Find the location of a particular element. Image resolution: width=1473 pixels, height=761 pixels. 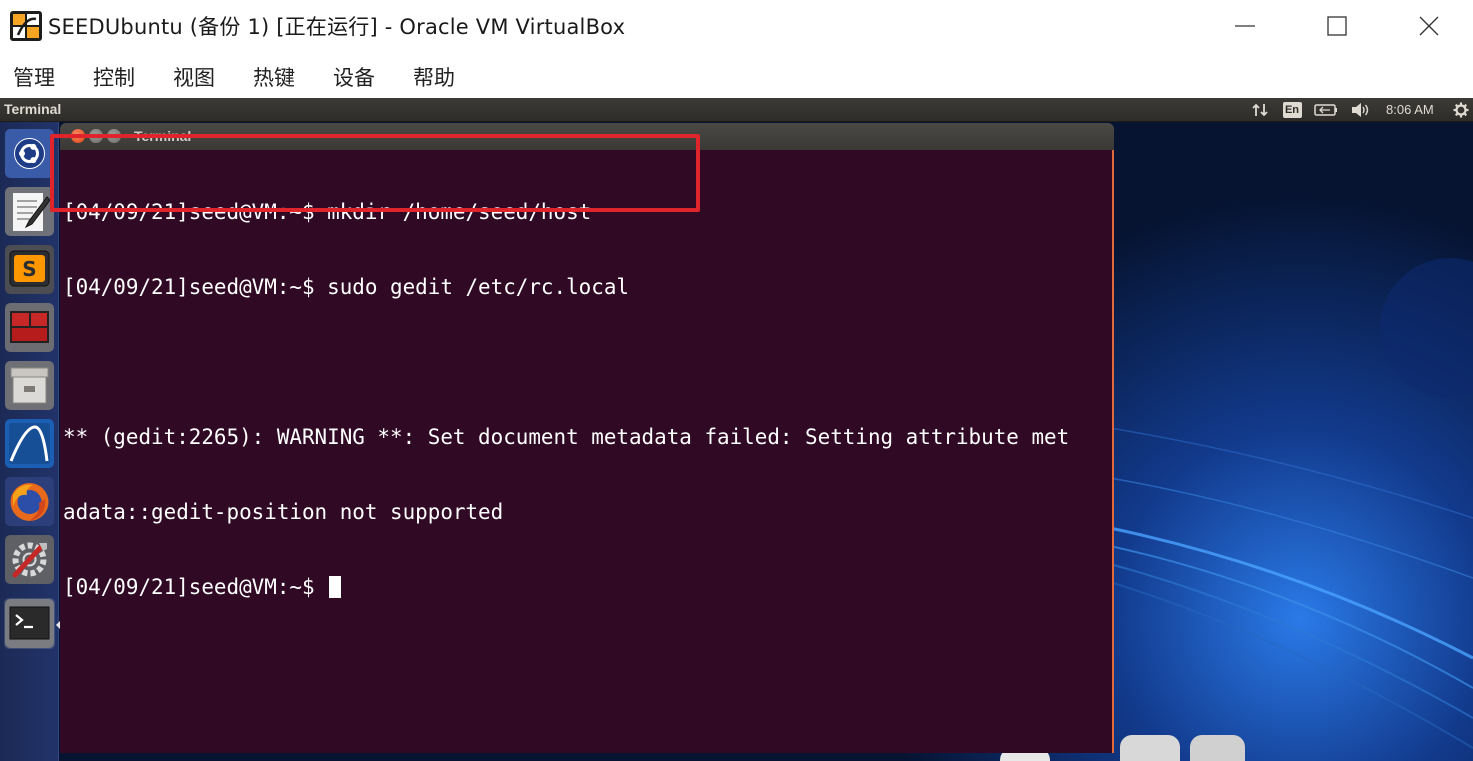

close-icon is located at coordinates (1429, 26).